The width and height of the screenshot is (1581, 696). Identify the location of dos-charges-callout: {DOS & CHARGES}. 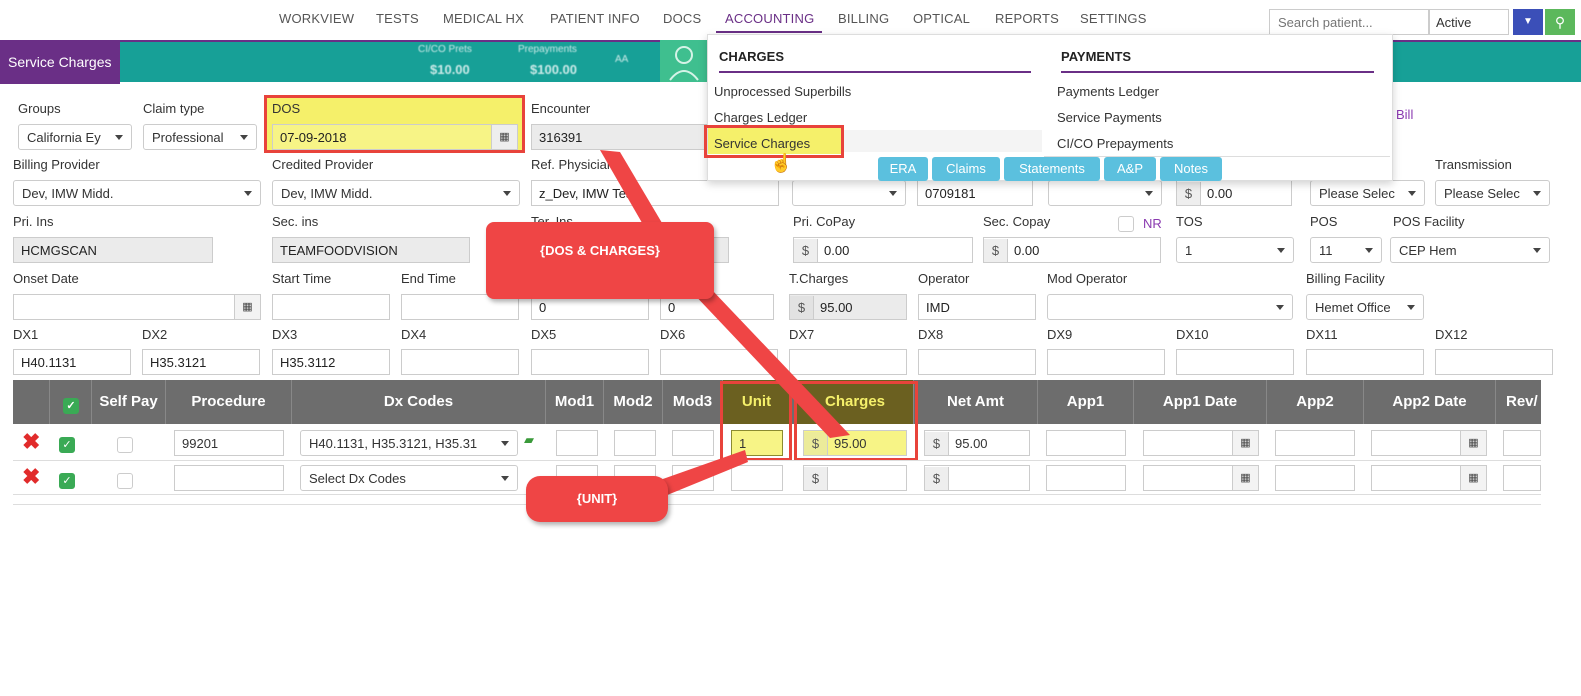
(600, 260).